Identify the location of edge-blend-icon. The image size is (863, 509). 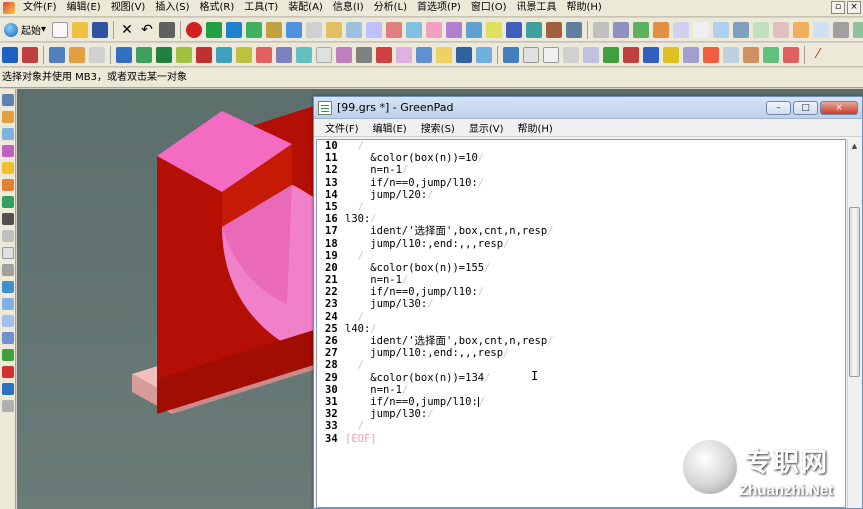
(474, 29).